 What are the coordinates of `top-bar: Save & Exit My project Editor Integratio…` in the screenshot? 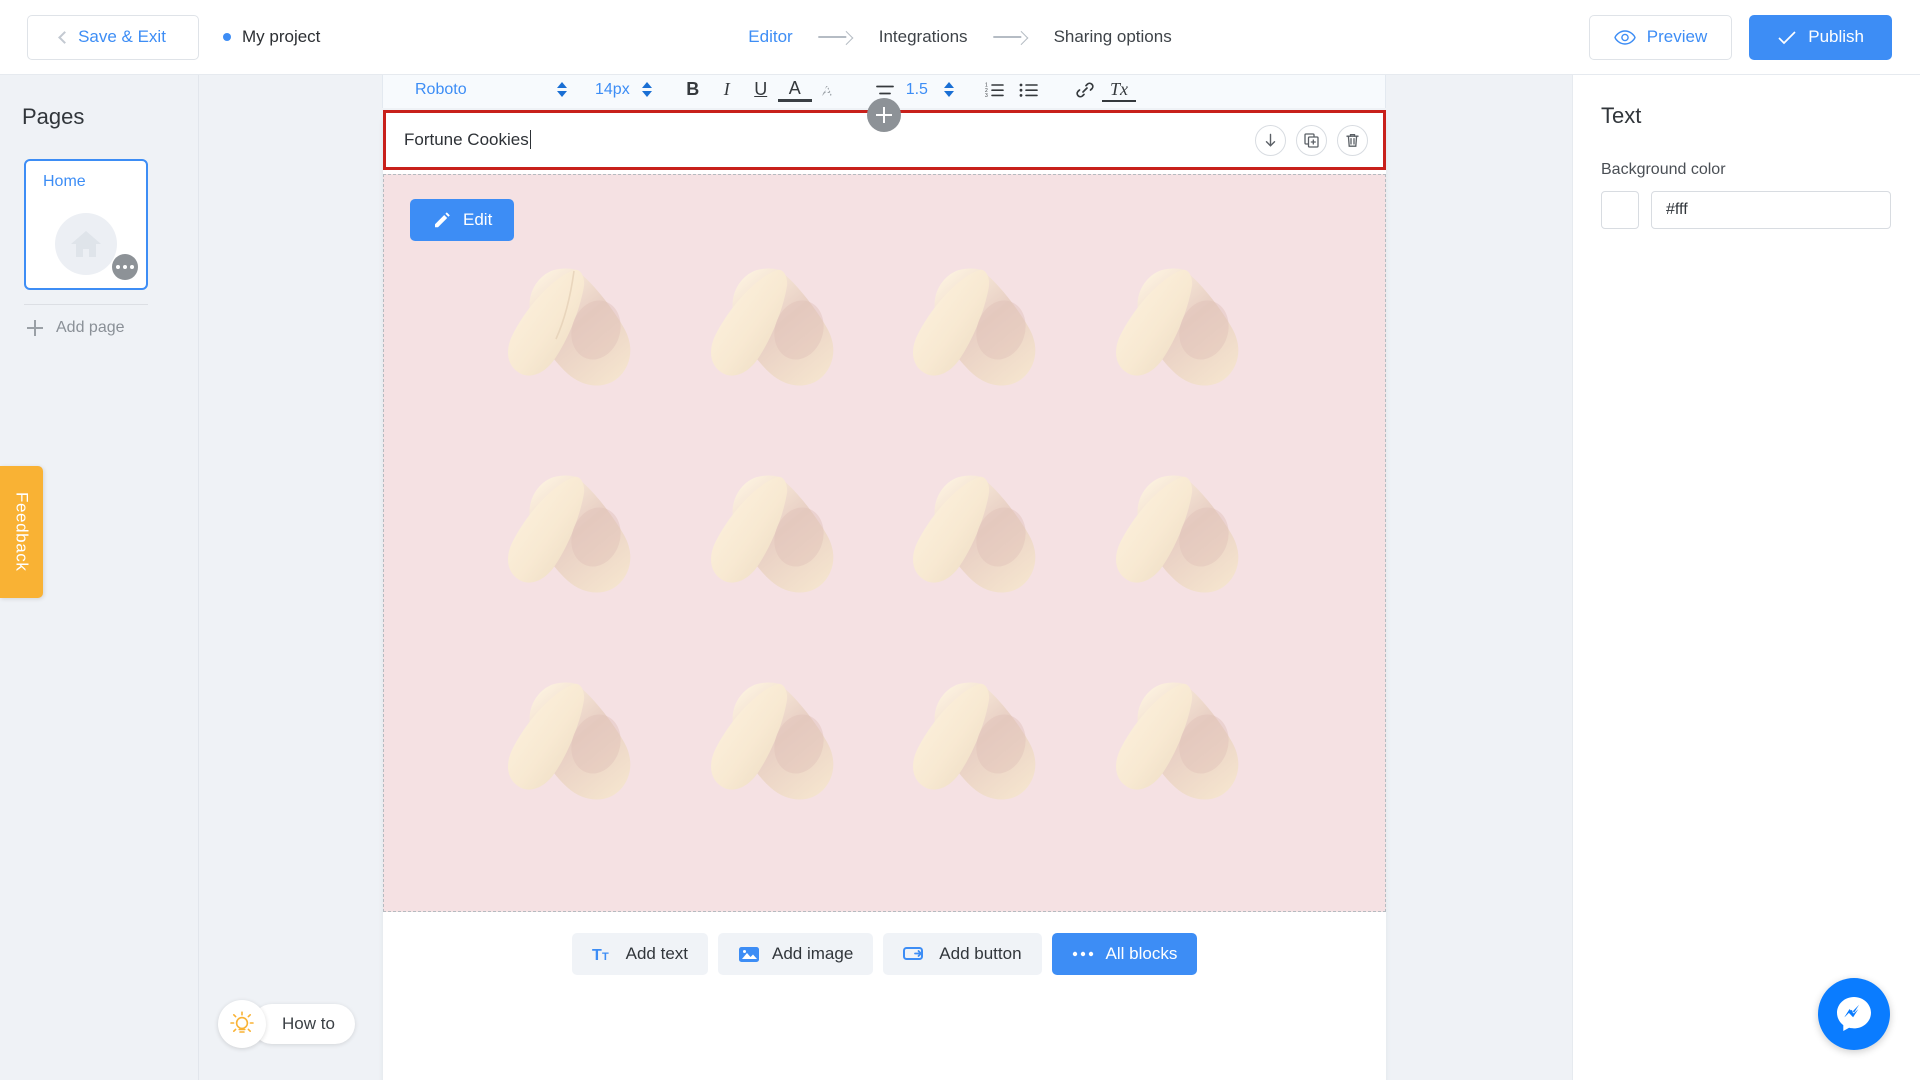 It's located at (960, 37).